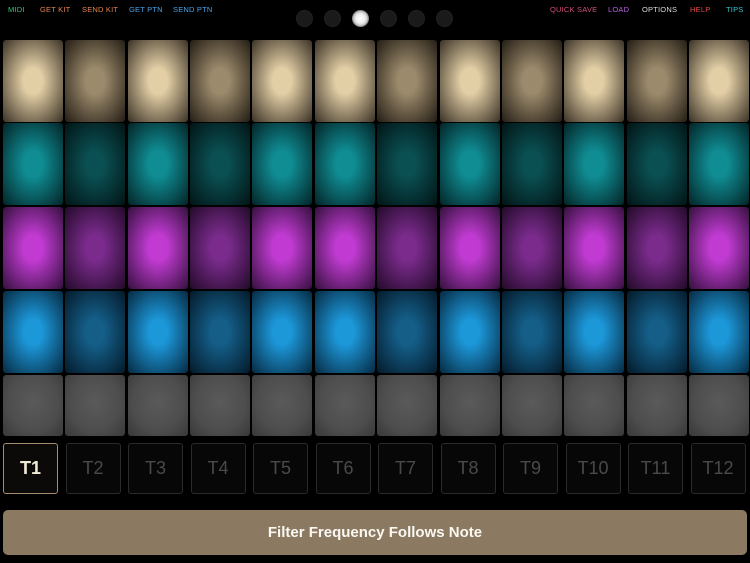 This screenshot has width=750, height=563. Describe the element at coordinates (155, 468) in the screenshot. I see `track-button-t3: T3` at that location.